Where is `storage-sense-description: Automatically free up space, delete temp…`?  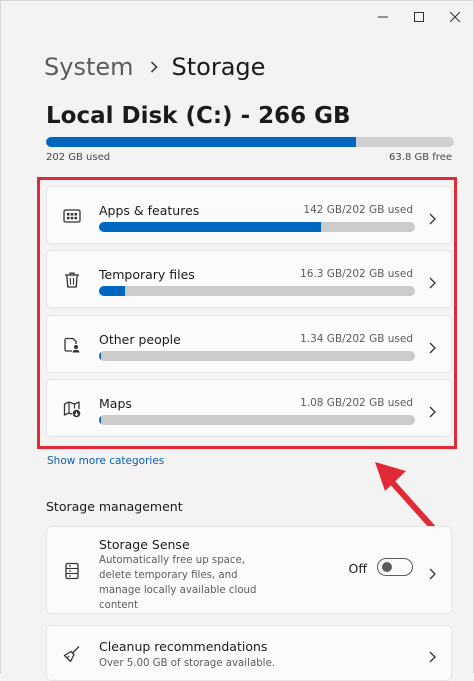 storage-sense-description: Automatically free up space, delete temp… is located at coordinates (189, 583).